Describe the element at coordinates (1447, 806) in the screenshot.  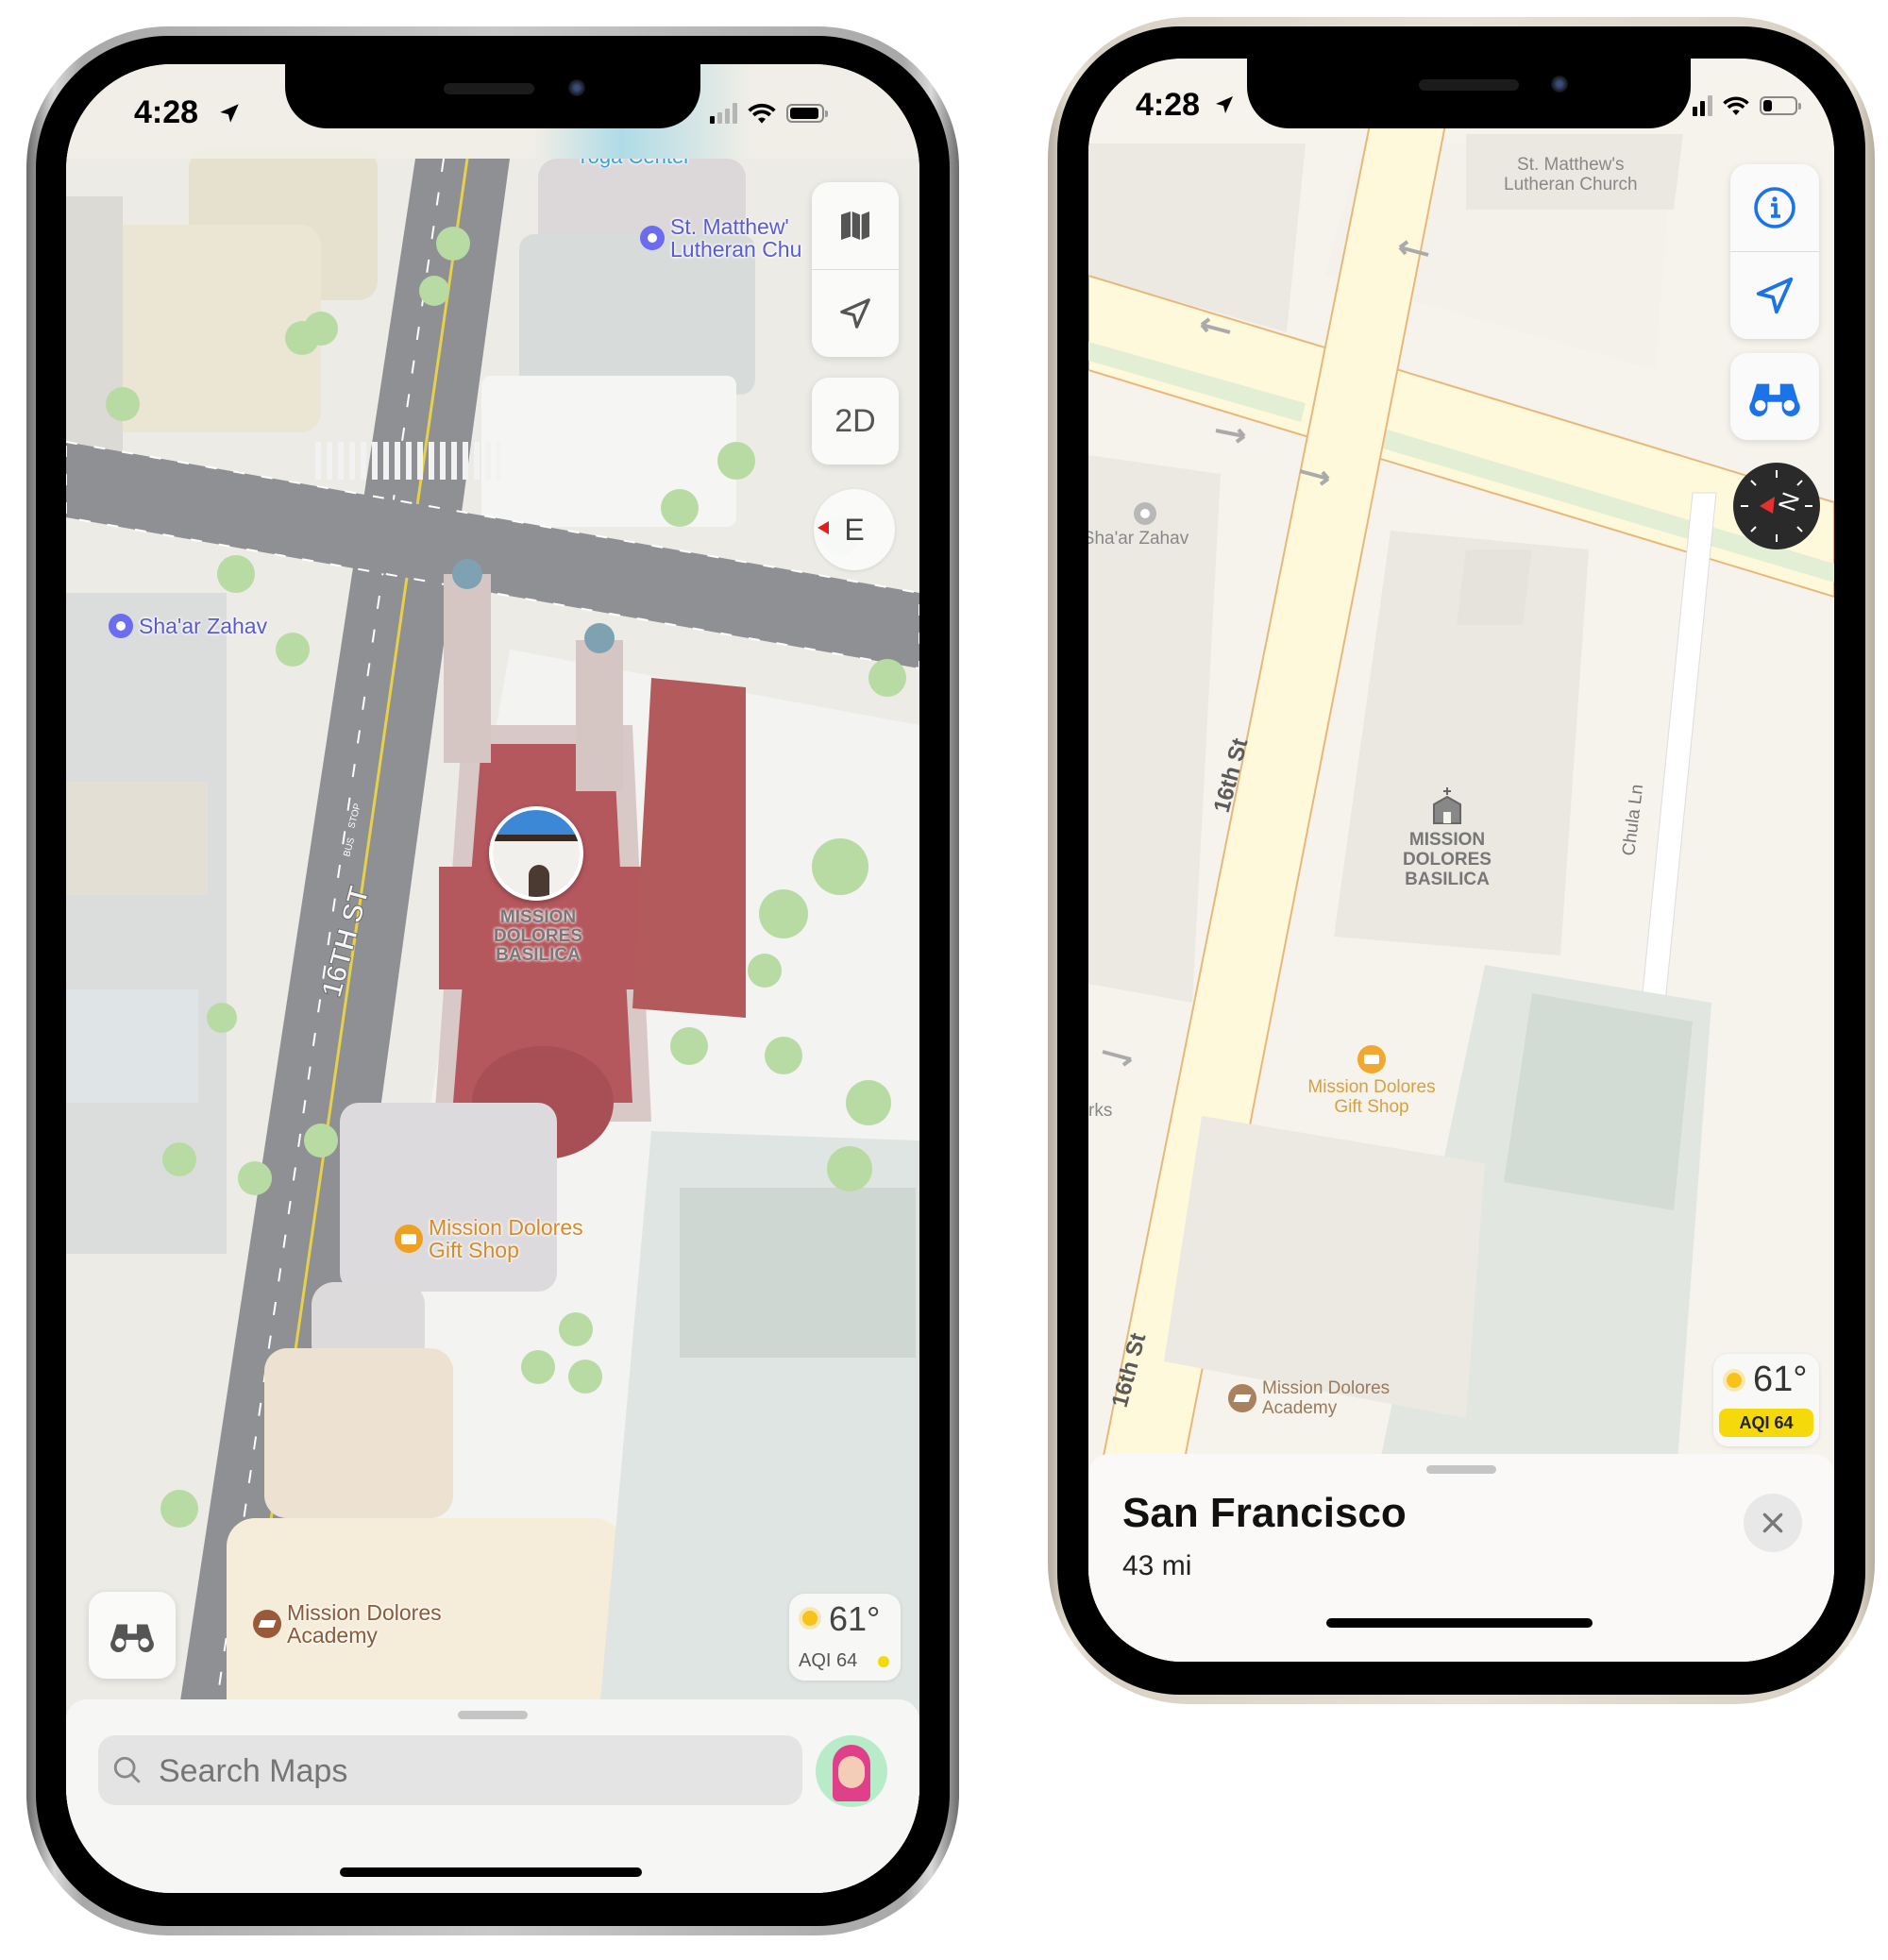
I see `church-icon` at that location.